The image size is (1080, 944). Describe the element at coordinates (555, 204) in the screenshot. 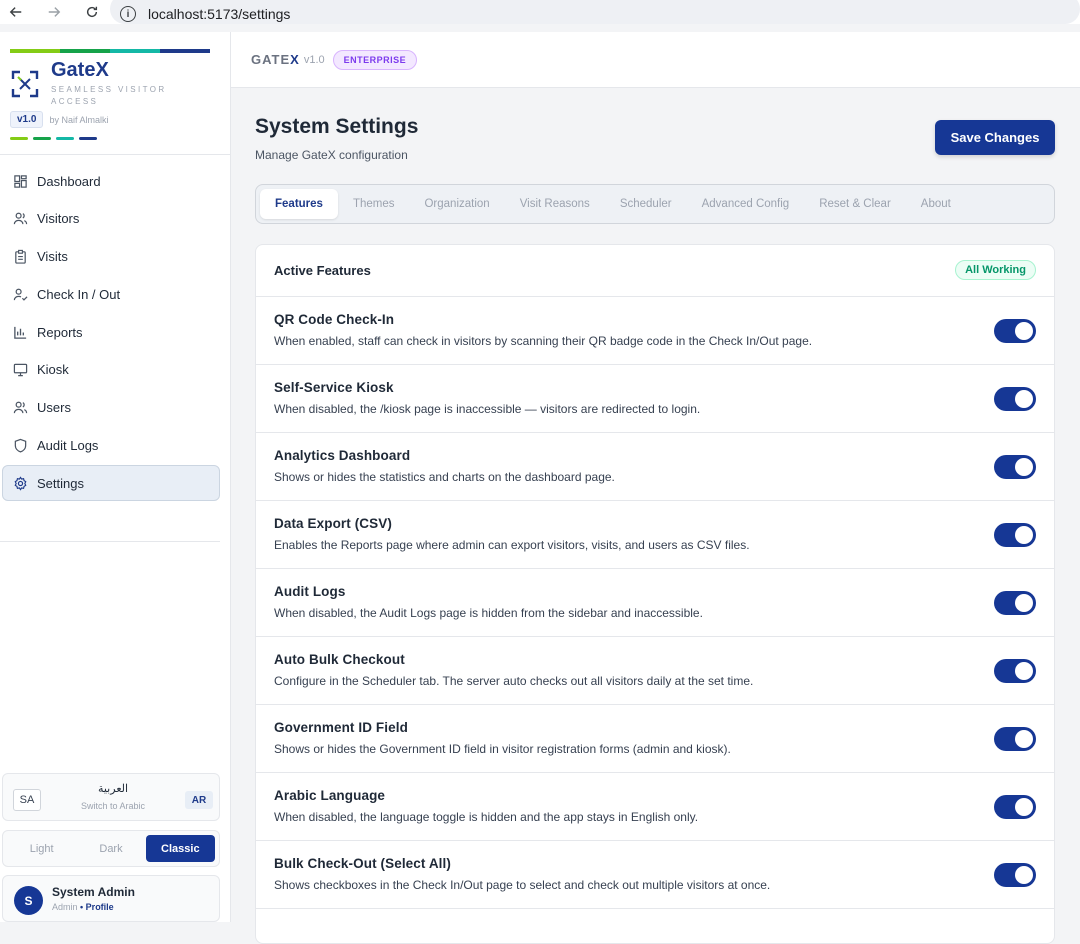

I see `tab-visit-reasons: Visit Reasons` at that location.